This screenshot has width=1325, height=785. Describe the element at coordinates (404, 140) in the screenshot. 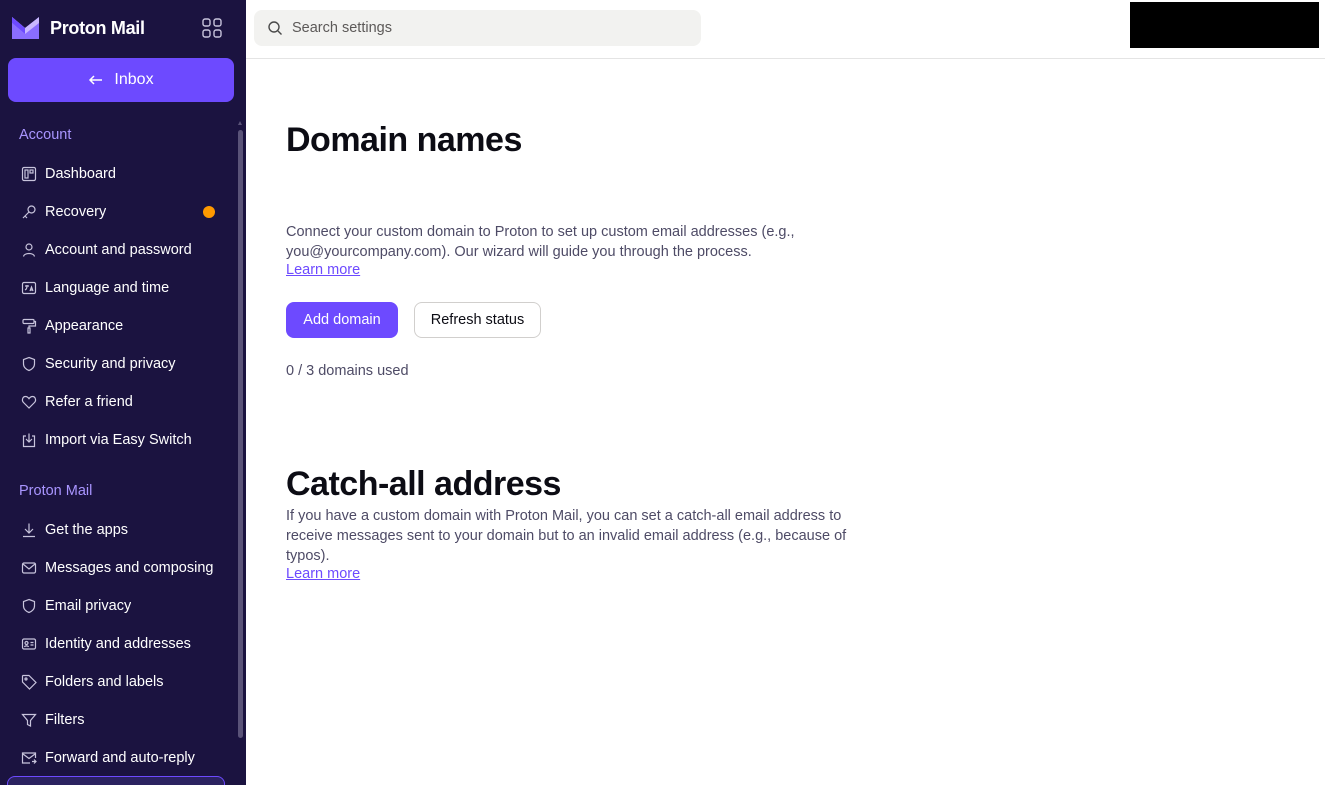

I see `page-title: Domain names` at that location.